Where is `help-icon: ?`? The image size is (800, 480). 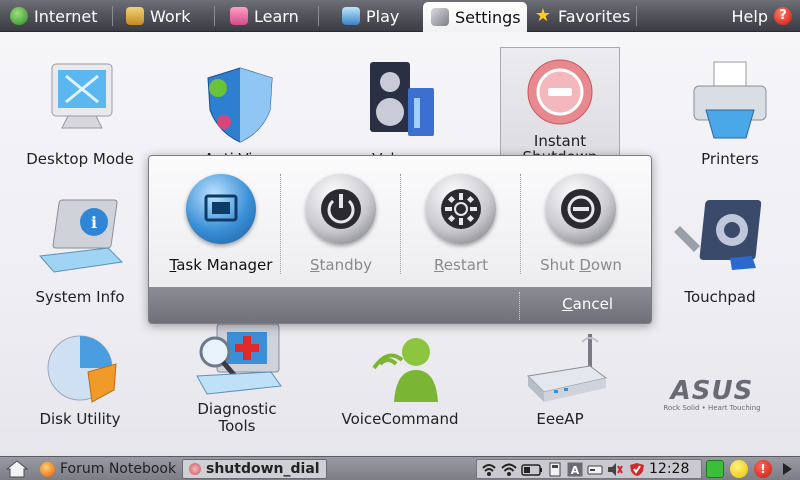 help-icon: ? is located at coordinates (783, 16).